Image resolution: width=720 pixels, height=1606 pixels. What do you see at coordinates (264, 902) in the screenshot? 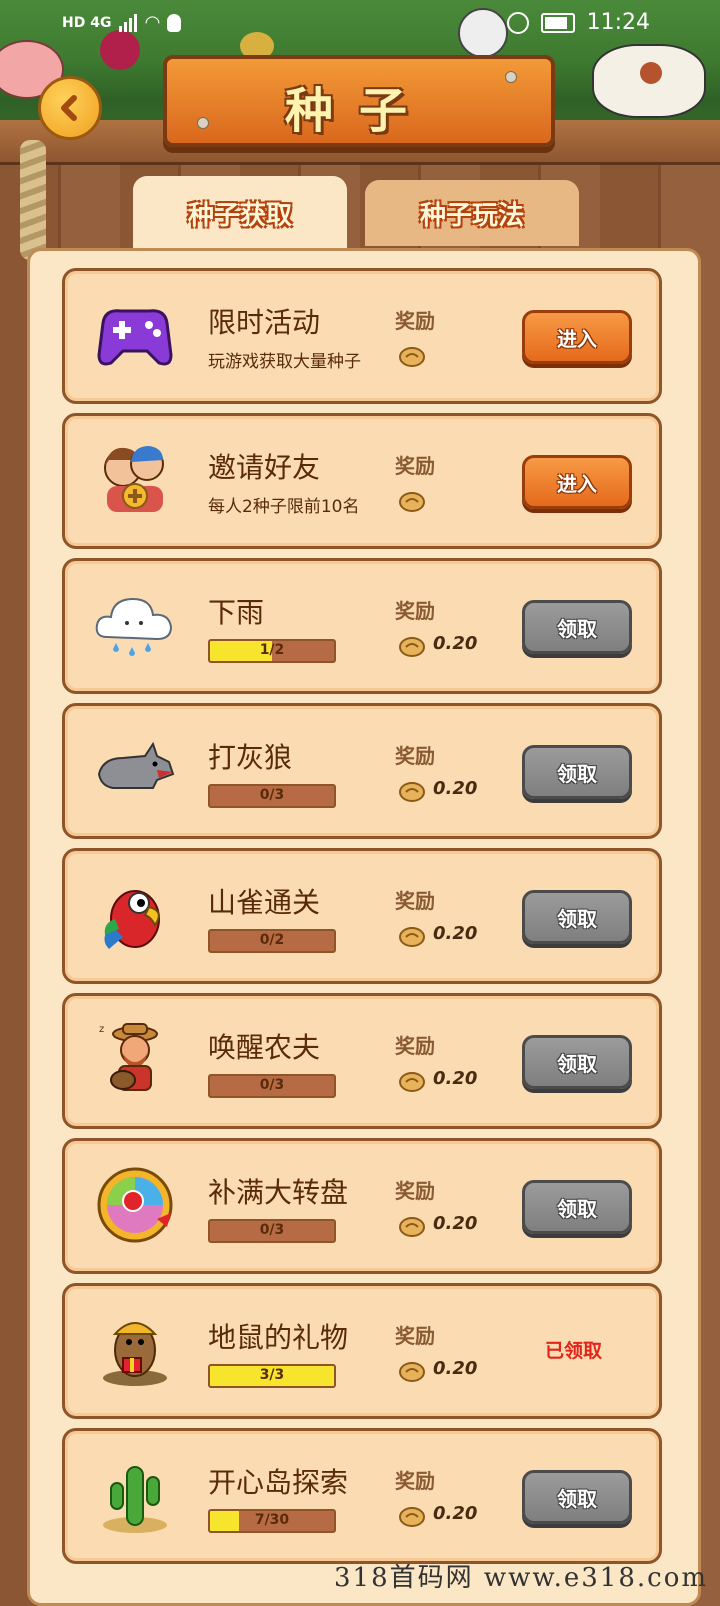
I see `task-name: 山雀通关` at bounding box center [264, 902].